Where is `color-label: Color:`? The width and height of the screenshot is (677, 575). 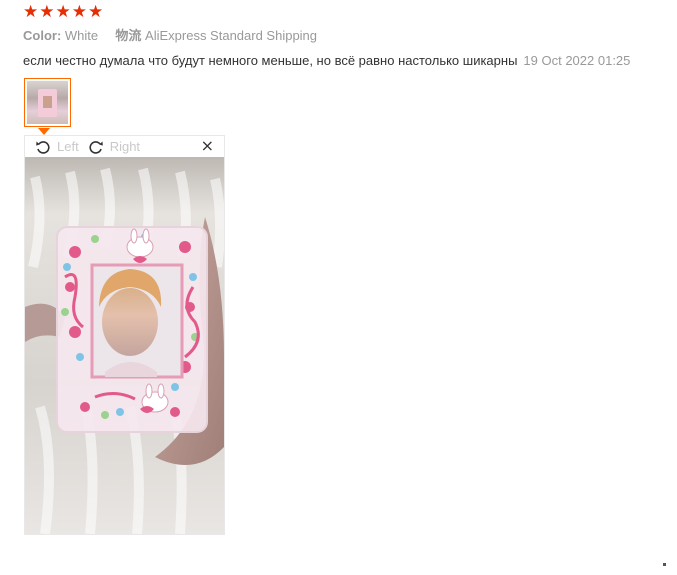 color-label: Color: is located at coordinates (42, 35).